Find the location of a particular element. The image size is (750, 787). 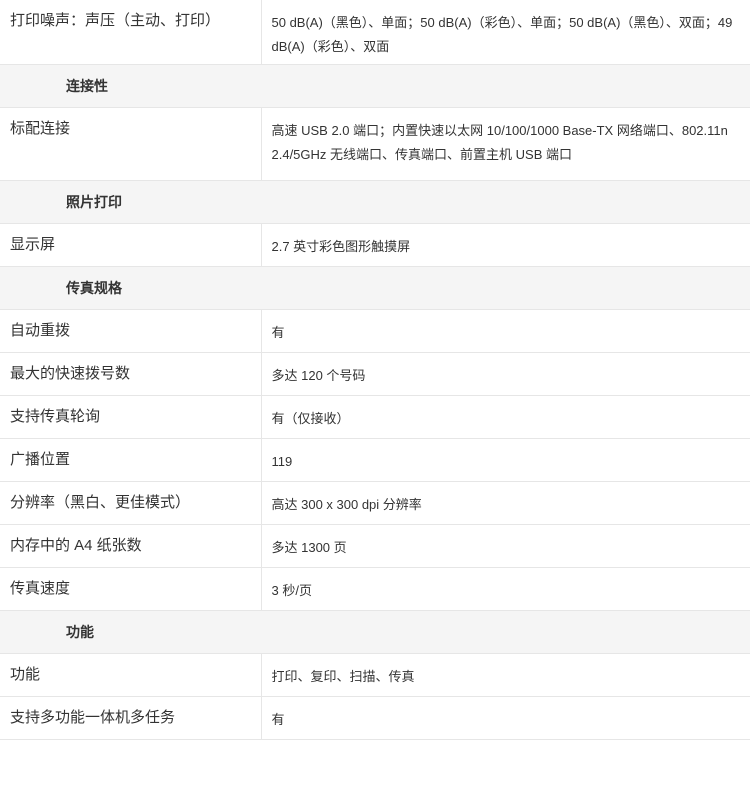

spec-row: 广播位置 119 is located at coordinates (375, 460).